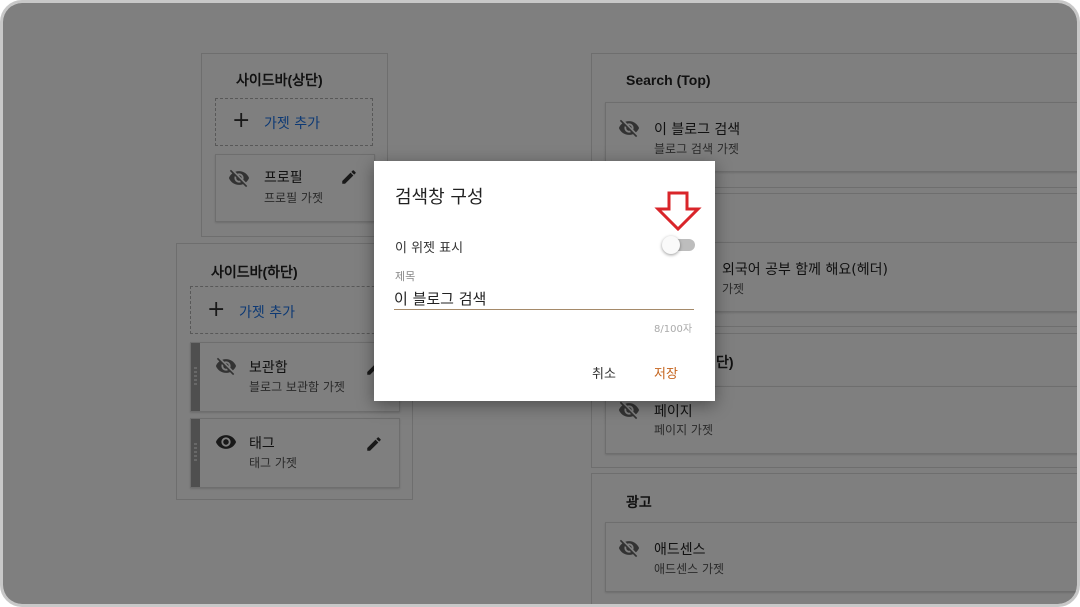 This screenshot has height=607, width=1080. What do you see at coordinates (429, 248) in the screenshot?
I see `toggle-label: 이 위젯 표시` at bounding box center [429, 248].